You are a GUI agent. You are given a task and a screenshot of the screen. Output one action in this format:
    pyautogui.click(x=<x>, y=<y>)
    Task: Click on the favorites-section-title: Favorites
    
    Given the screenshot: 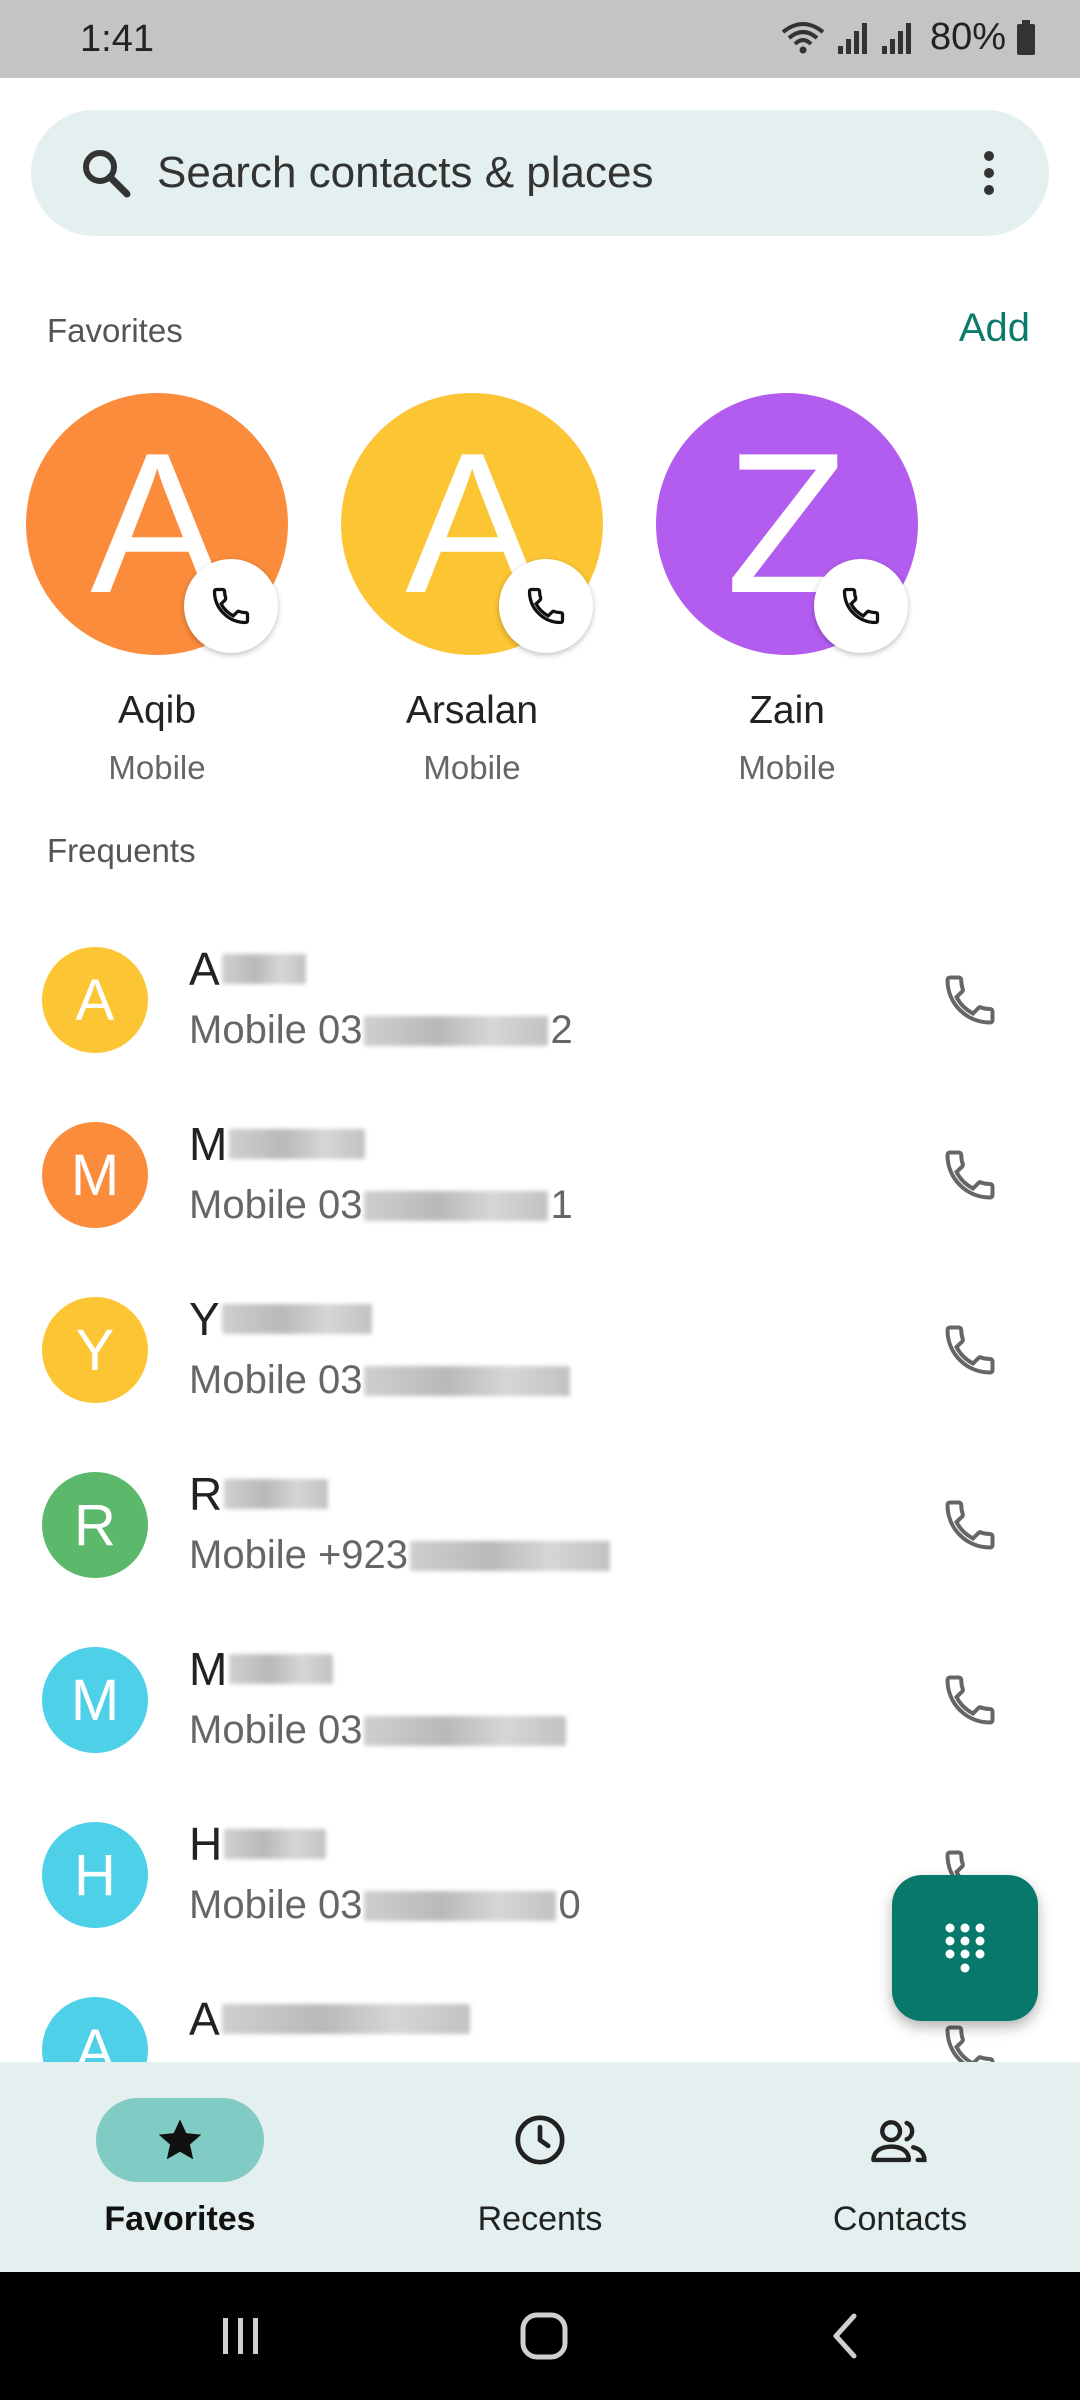 What is the action you would take?
    pyautogui.click(x=115, y=330)
    